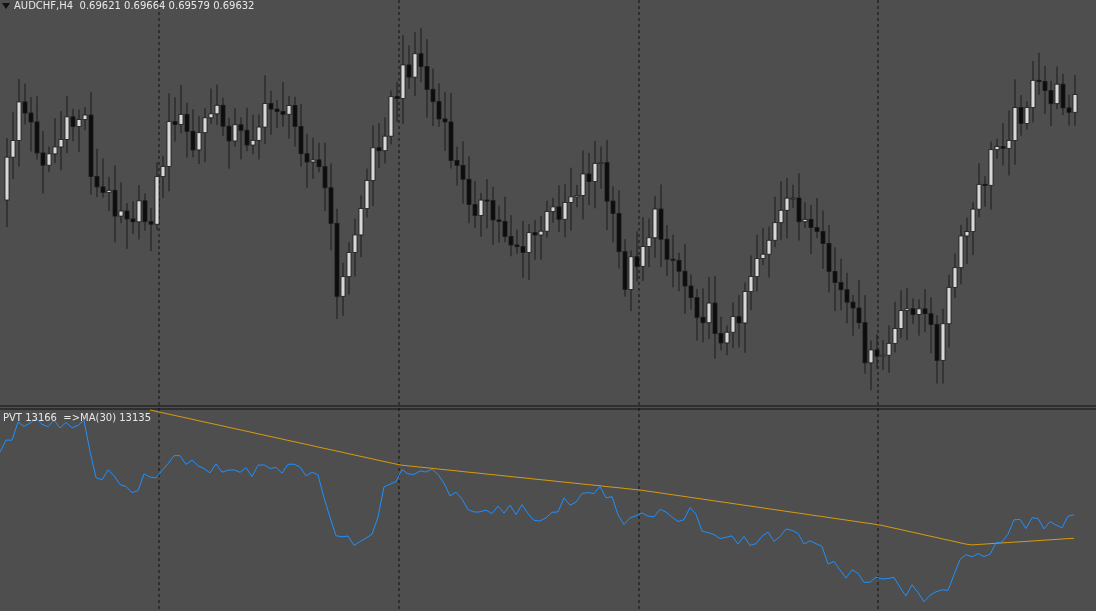  What do you see at coordinates (77, 418) in the screenshot?
I see `indicator-label: PVT 13166 =>MA(30) 13135` at bounding box center [77, 418].